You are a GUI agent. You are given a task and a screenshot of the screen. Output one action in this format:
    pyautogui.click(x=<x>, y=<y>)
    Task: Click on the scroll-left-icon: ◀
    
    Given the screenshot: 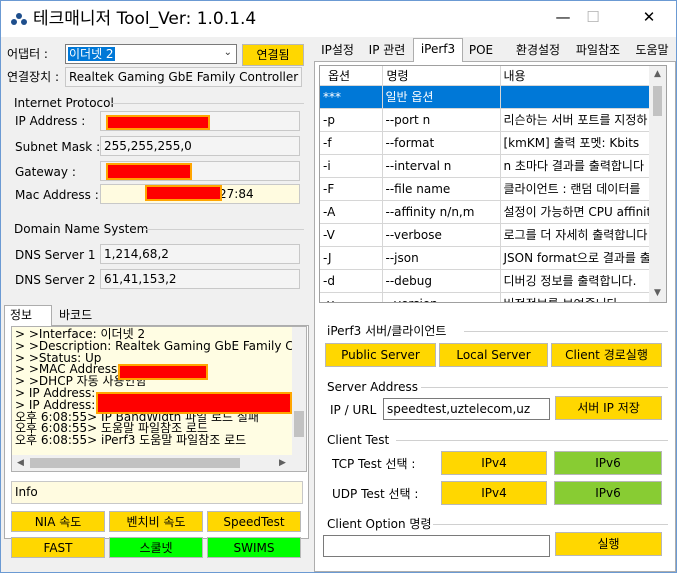 What is the action you would take?
    pyautogui.click(x=20, y=463)
    